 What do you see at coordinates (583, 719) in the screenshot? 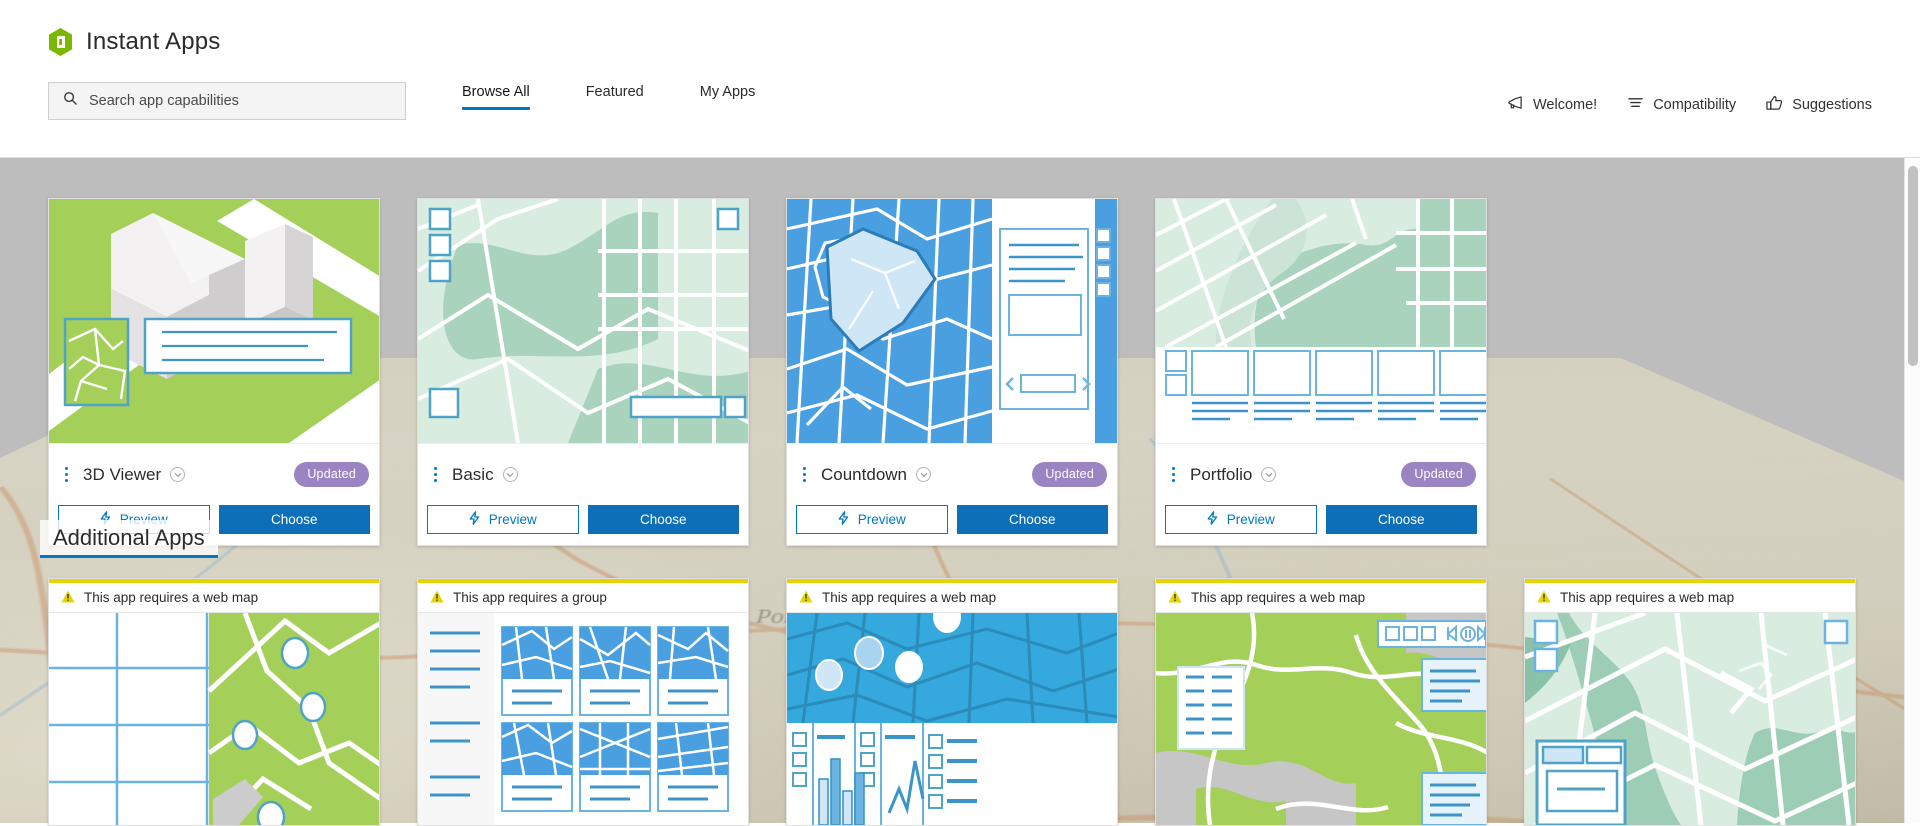
I see `category-gallery-thumbnail` at bounding box center [583, 719].